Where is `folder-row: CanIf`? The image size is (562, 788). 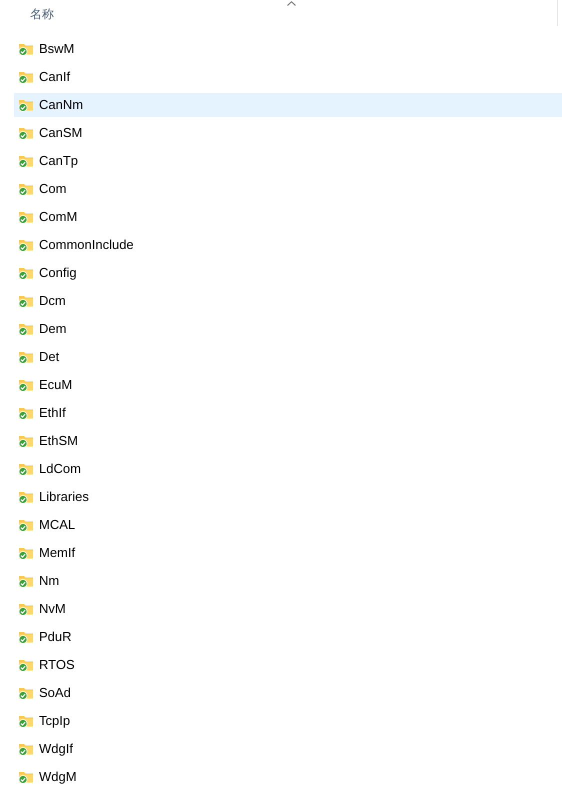 folder-row: CanIf is located at coordinates (288, 77).